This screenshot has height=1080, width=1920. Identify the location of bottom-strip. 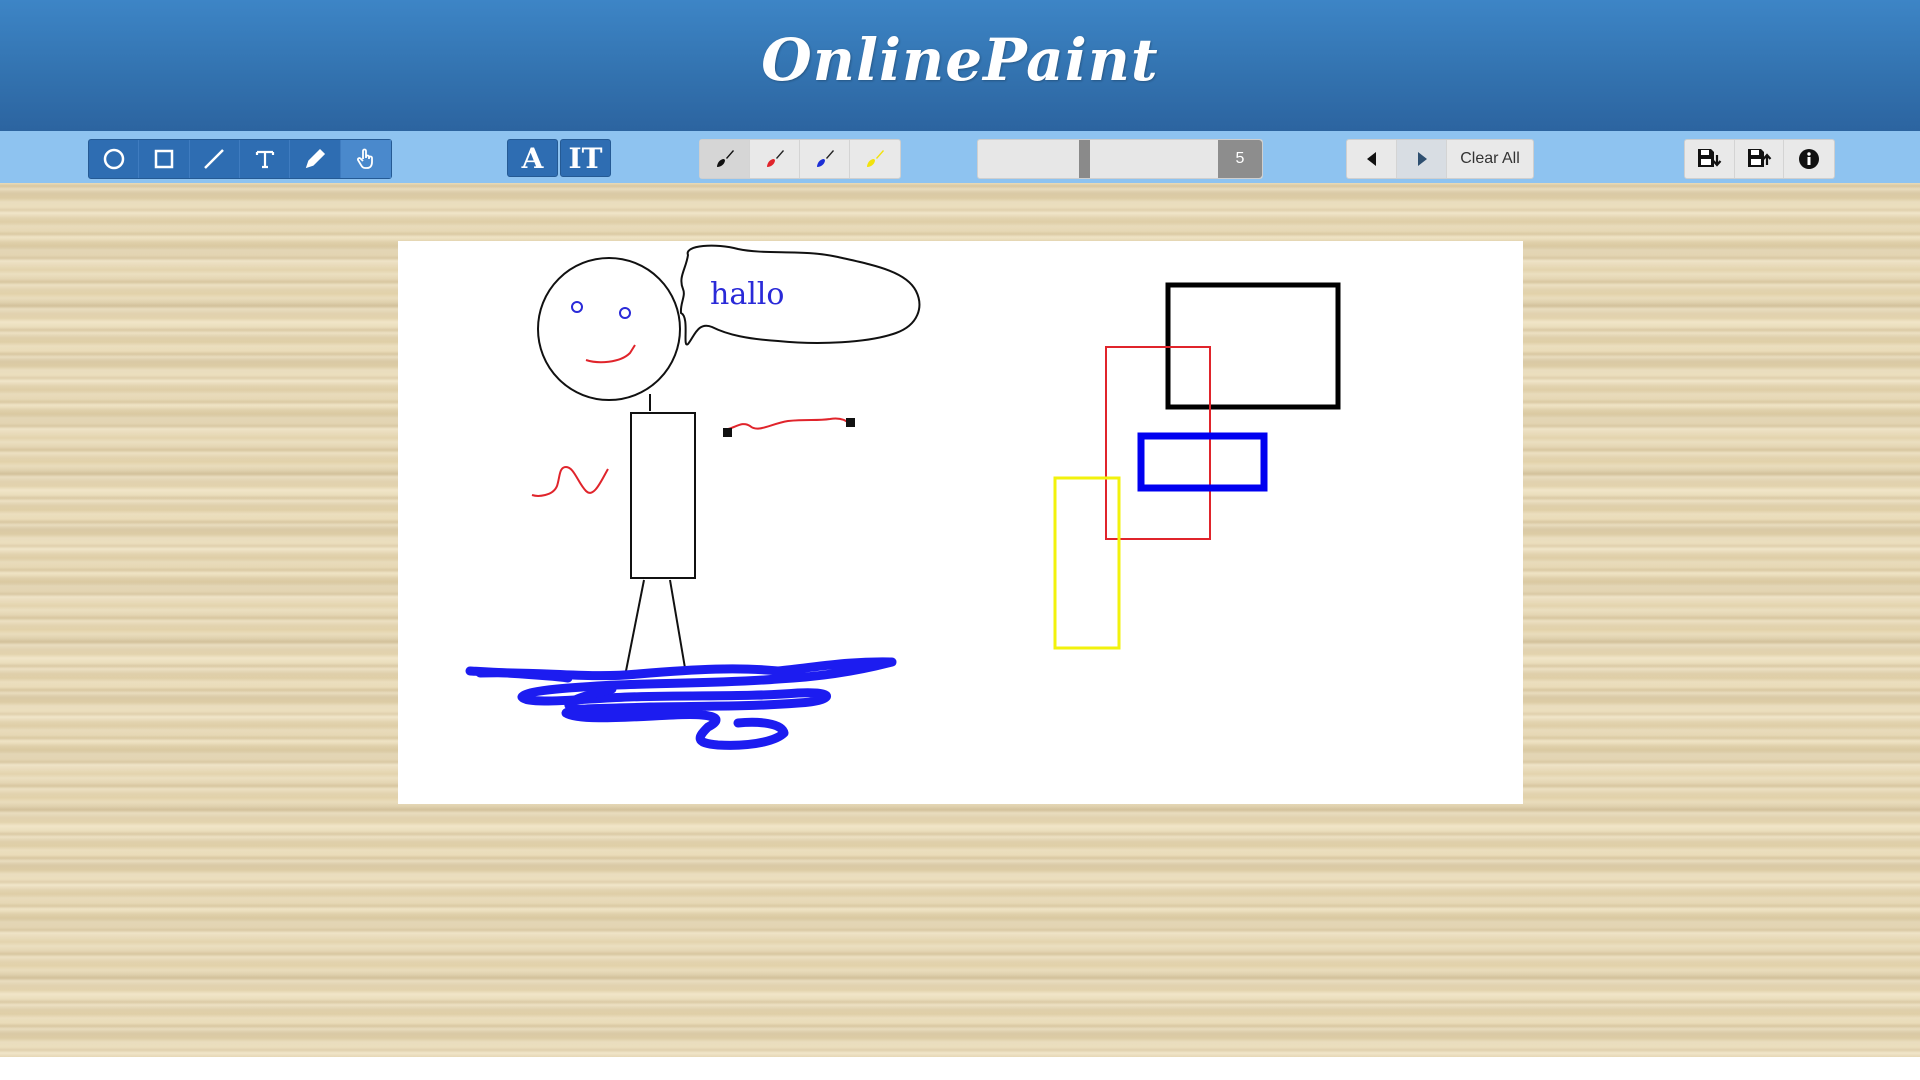
(960, 1068).